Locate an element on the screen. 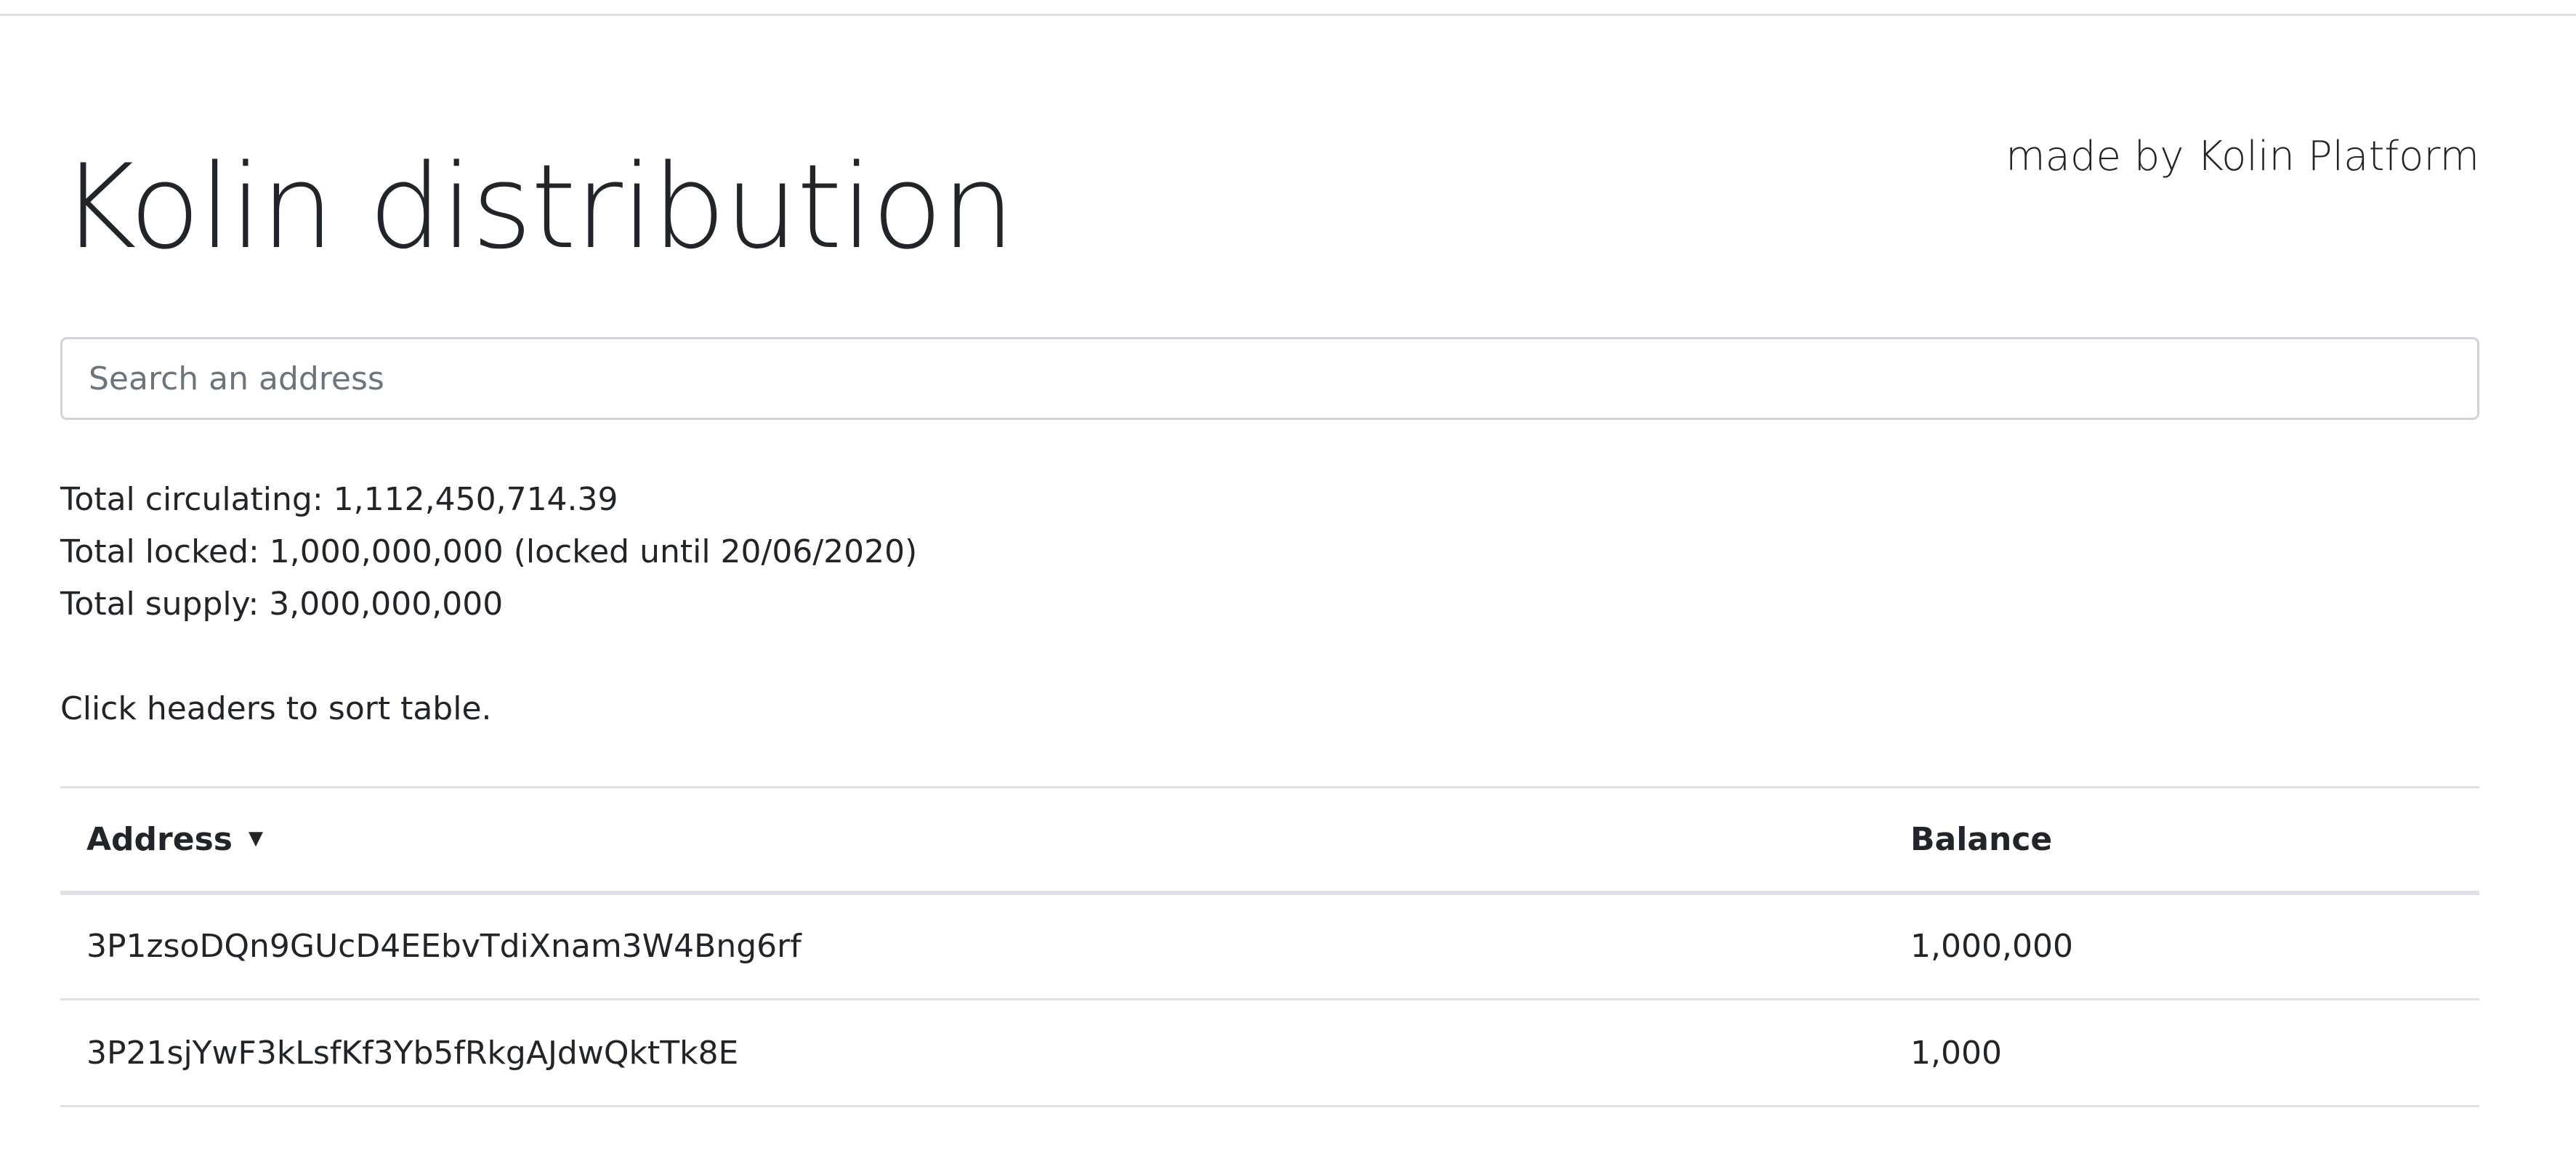 Image resolution: width=2576 pixels, height=1153 pixels. address-header-label: Address is located at coordinates (159, 839).